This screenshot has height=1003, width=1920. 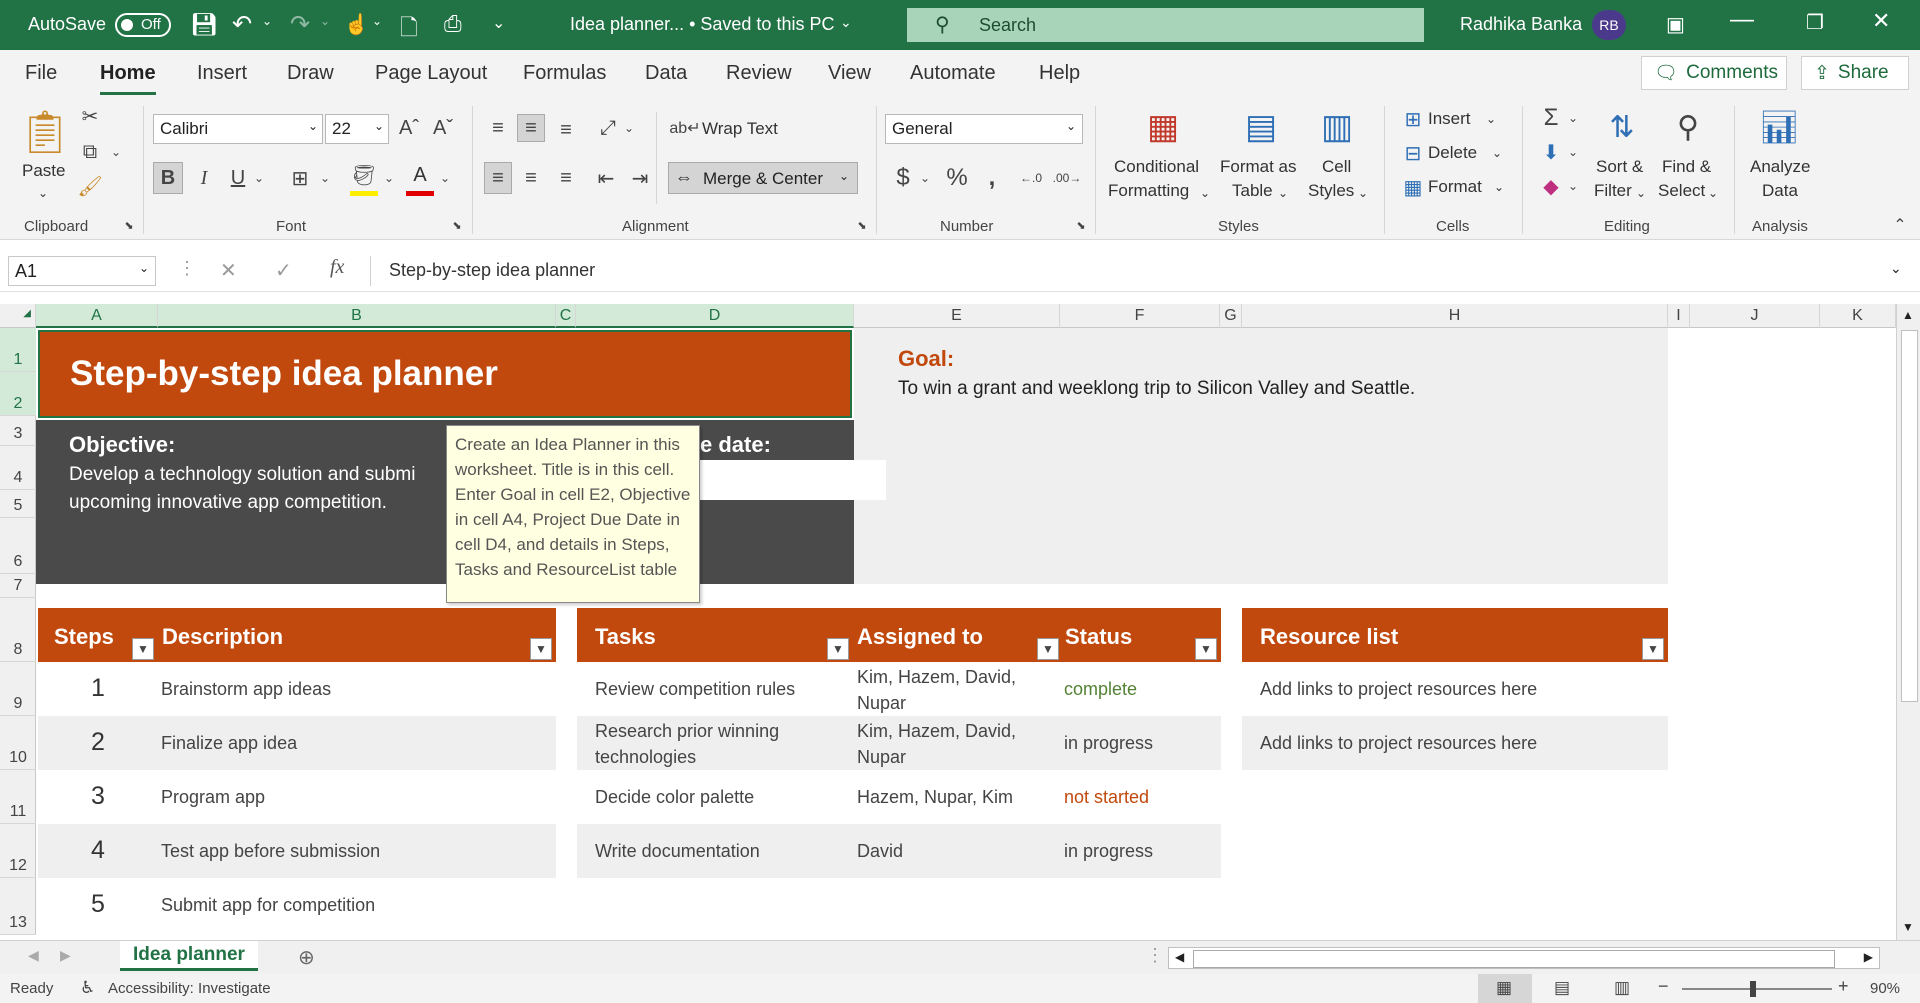 I want to click on orientation-dropdown-icon: ⌄, so click(x=629, y=128).